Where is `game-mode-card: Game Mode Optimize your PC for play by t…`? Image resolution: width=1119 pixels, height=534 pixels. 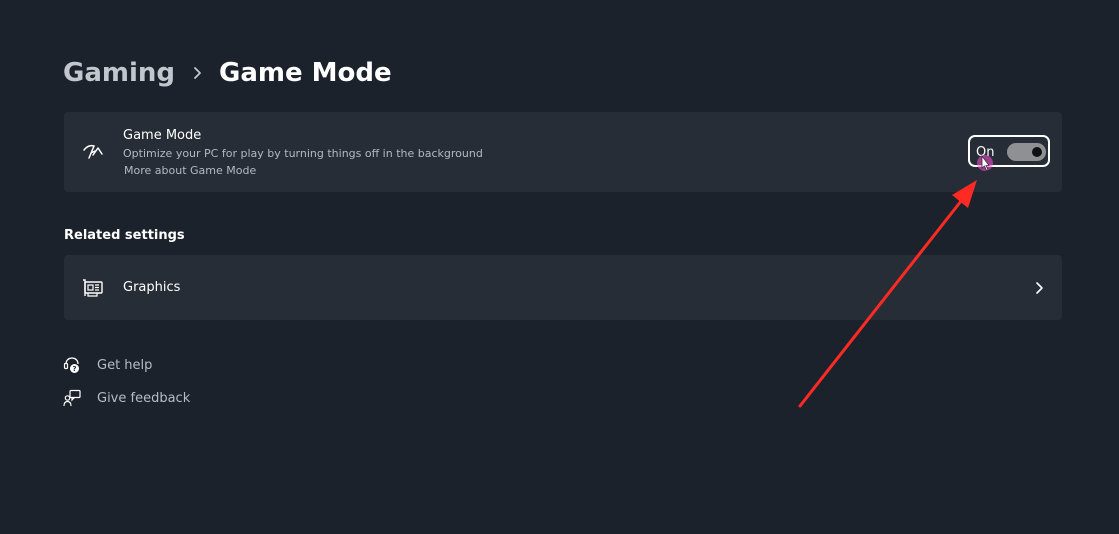 game-mode-card: Game Mode Optimize your PC for play by t… is located at coordinates (563, 152).